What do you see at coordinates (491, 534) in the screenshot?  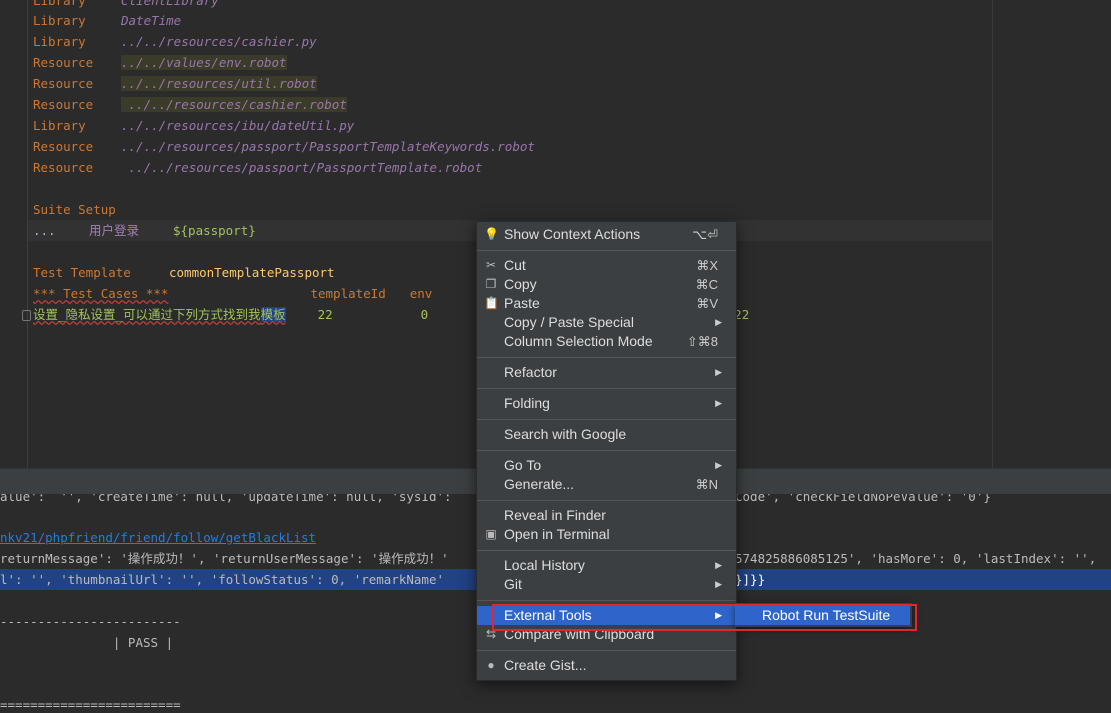 I see `terminal-icon: ▣` at bounding box center [491, 534].